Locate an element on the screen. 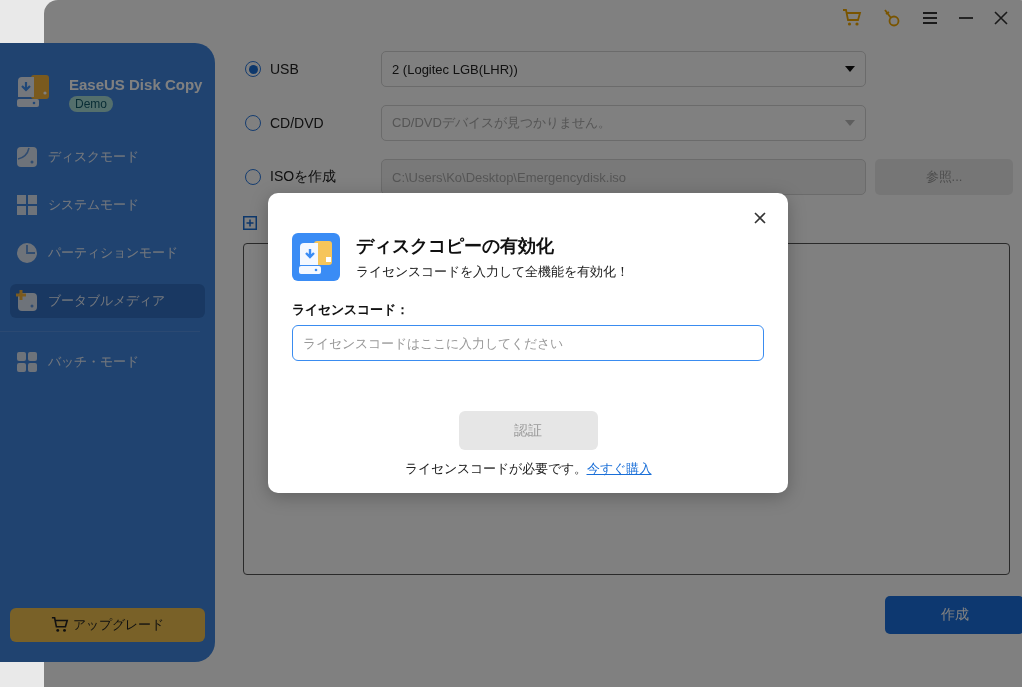 Image resolution: width=1022 pixels, height=687 pixels. app-name: EaseUS Disk Copy is located at coordinates (136, 84).